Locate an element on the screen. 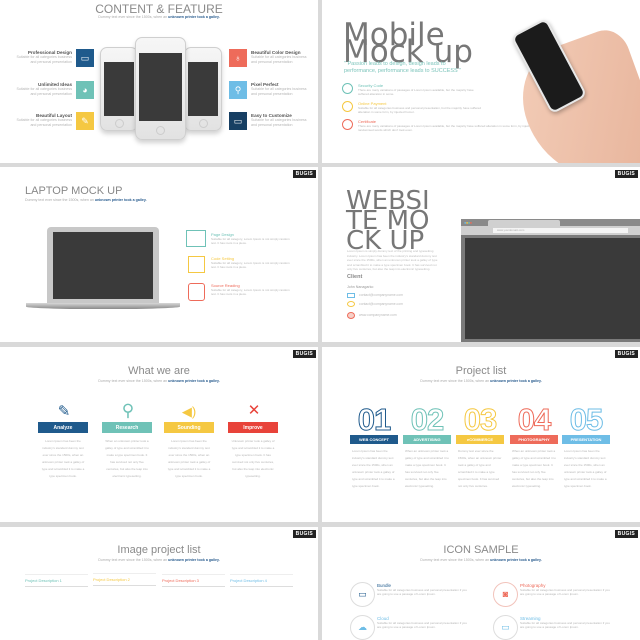 This screenshot has height=640, width=640. bulb-icon: ♁ is located at coordinates (238, 58).